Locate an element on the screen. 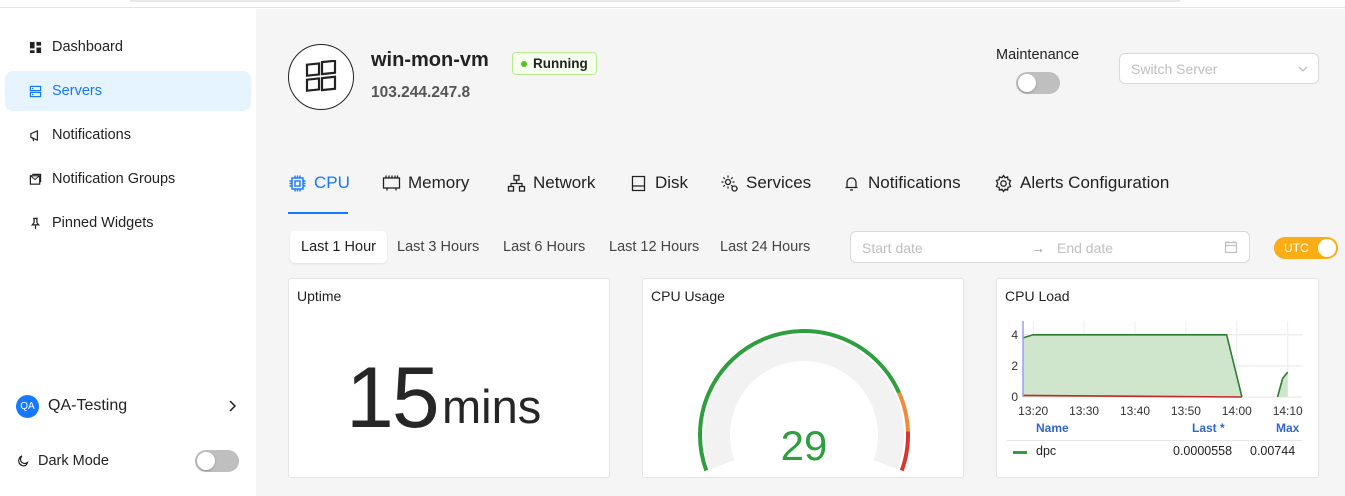  sidebar-item-pinned-widgets: Pinned Widgets is located at coordinates (128, 223).